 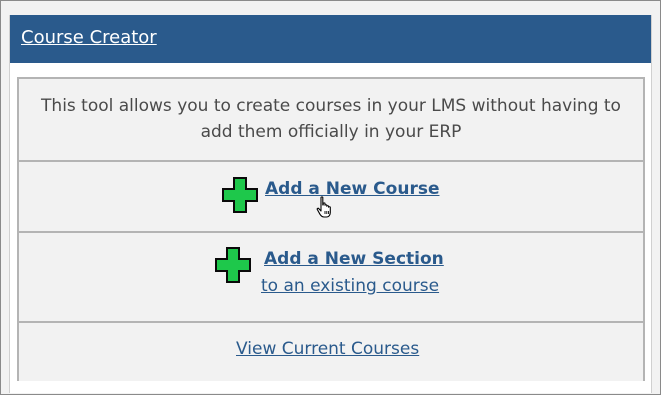 What do you see at coordinates (327, 349) in the screenshot?
I see `view-current-courses-link: View Current Courses` at bounding box center [327, 349].